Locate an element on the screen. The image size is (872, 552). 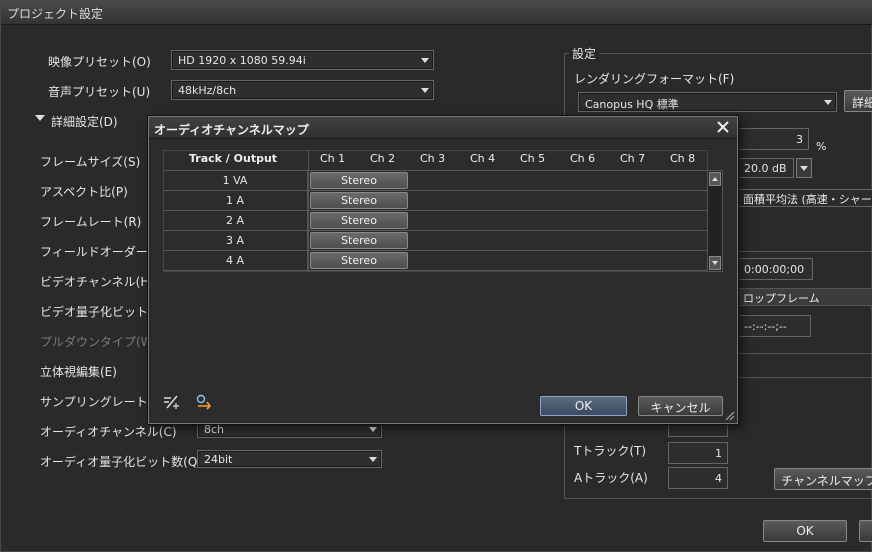
close-icon is located at coordinates (723, 127).